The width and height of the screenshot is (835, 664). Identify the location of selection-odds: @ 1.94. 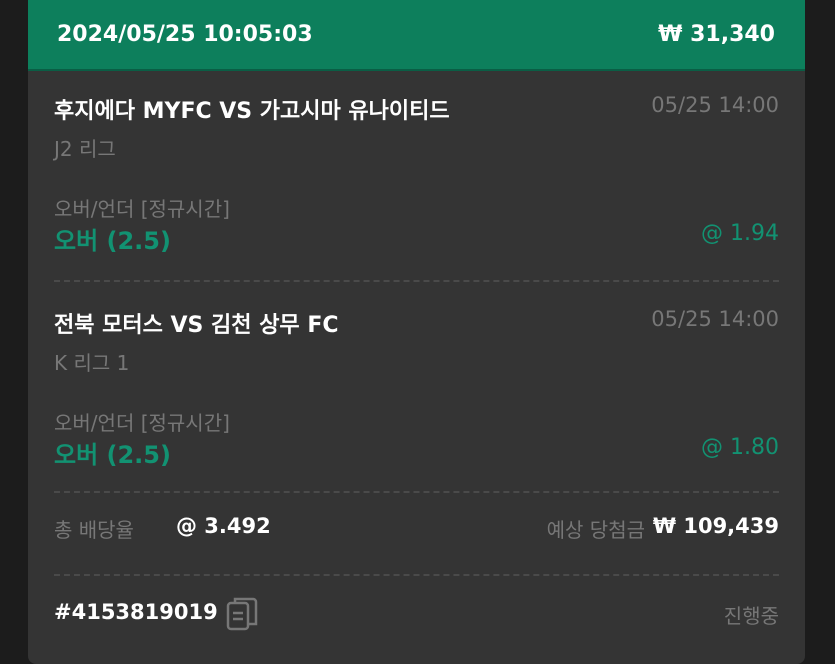
(740, 233).